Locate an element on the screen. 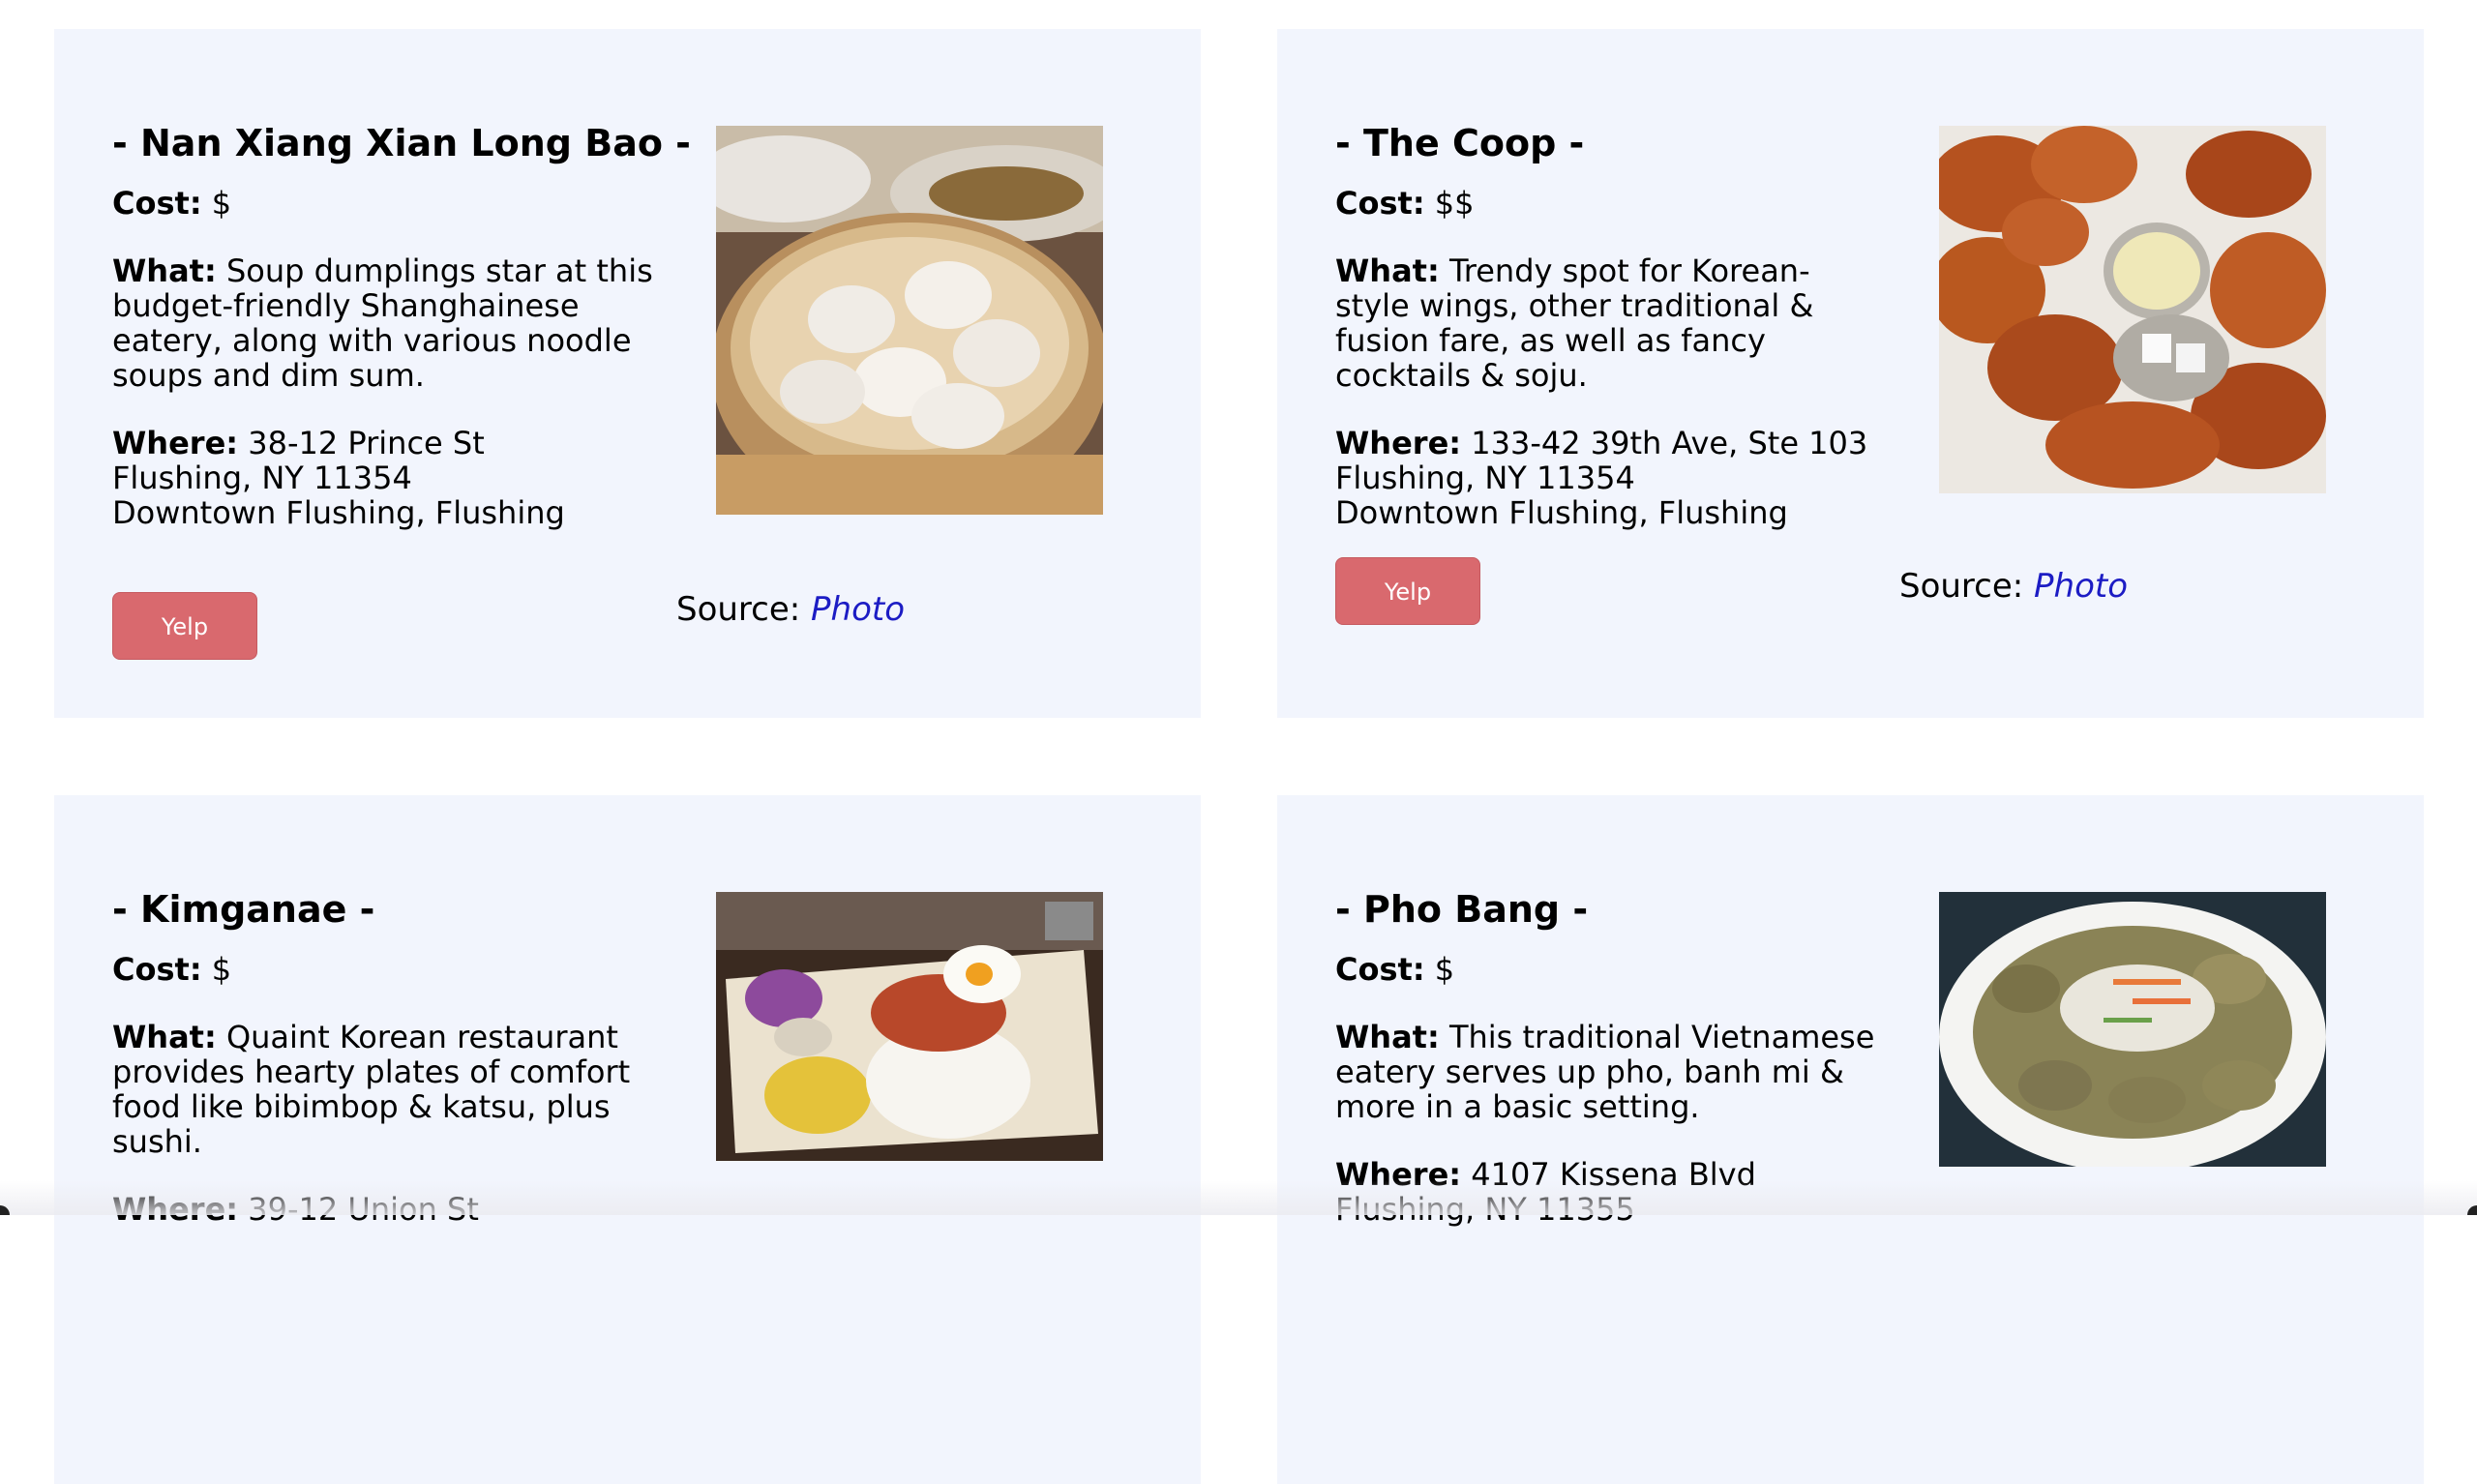  fried-wings-photo is located at coordinates (2132, 309).